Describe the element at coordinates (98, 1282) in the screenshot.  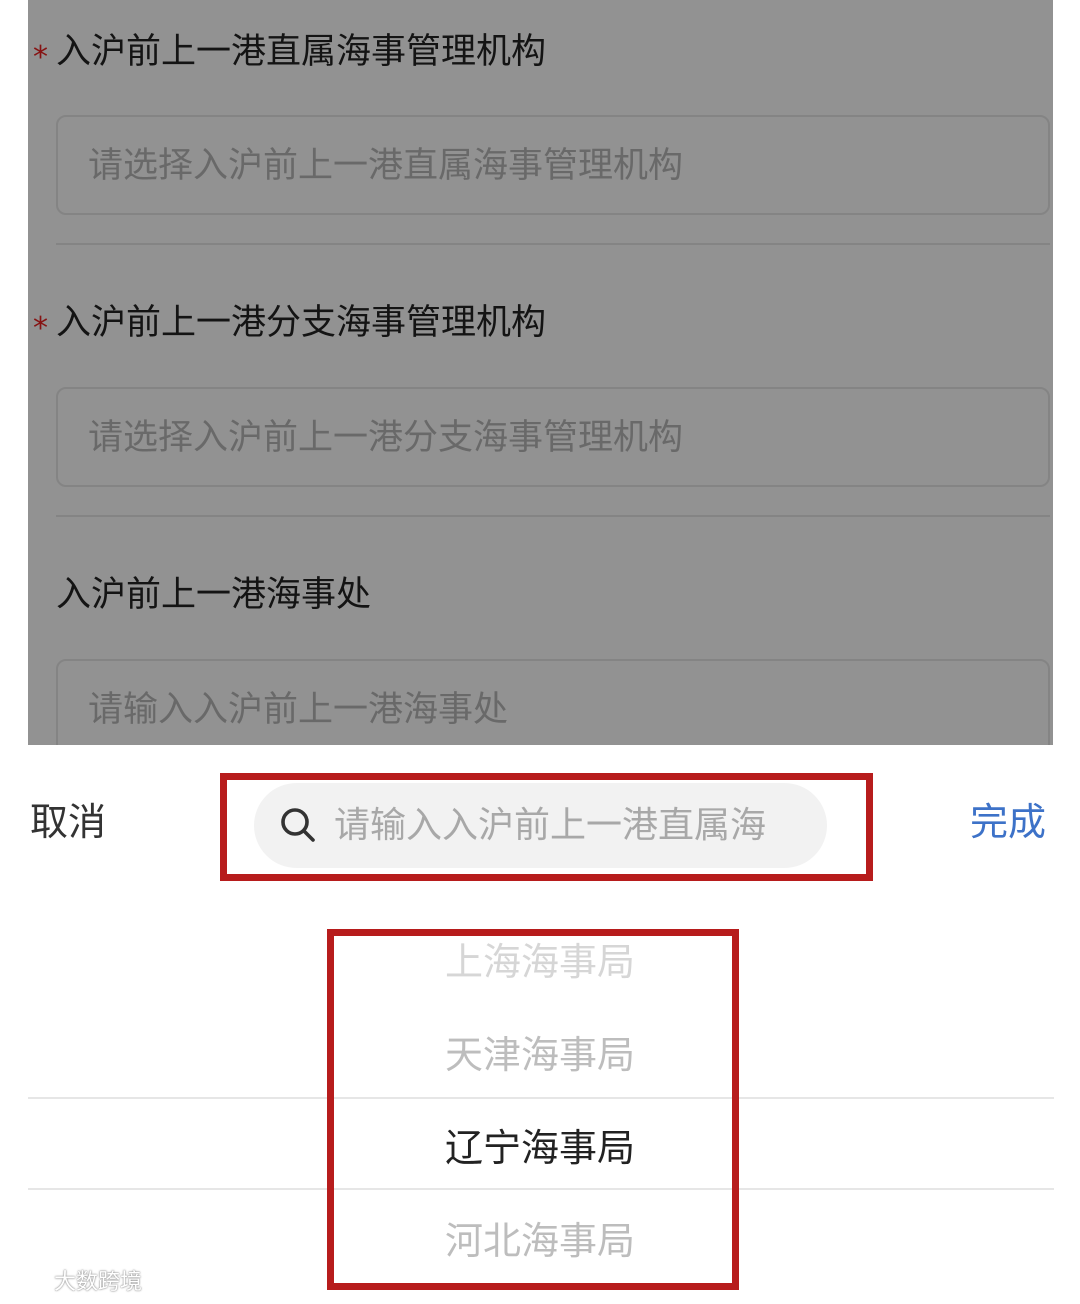
I see `watermark-text: 大数跨境` at that location.